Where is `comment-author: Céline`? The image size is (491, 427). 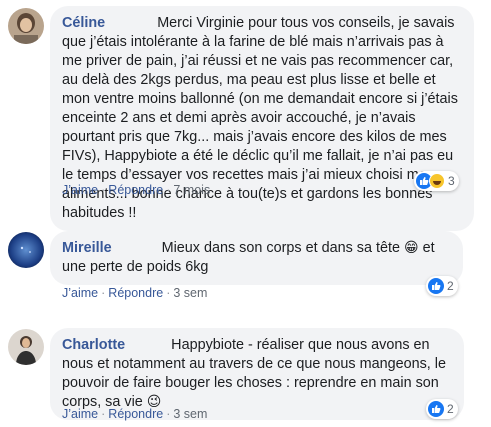
comment-author: Céline is located at coordinates (83, 23).